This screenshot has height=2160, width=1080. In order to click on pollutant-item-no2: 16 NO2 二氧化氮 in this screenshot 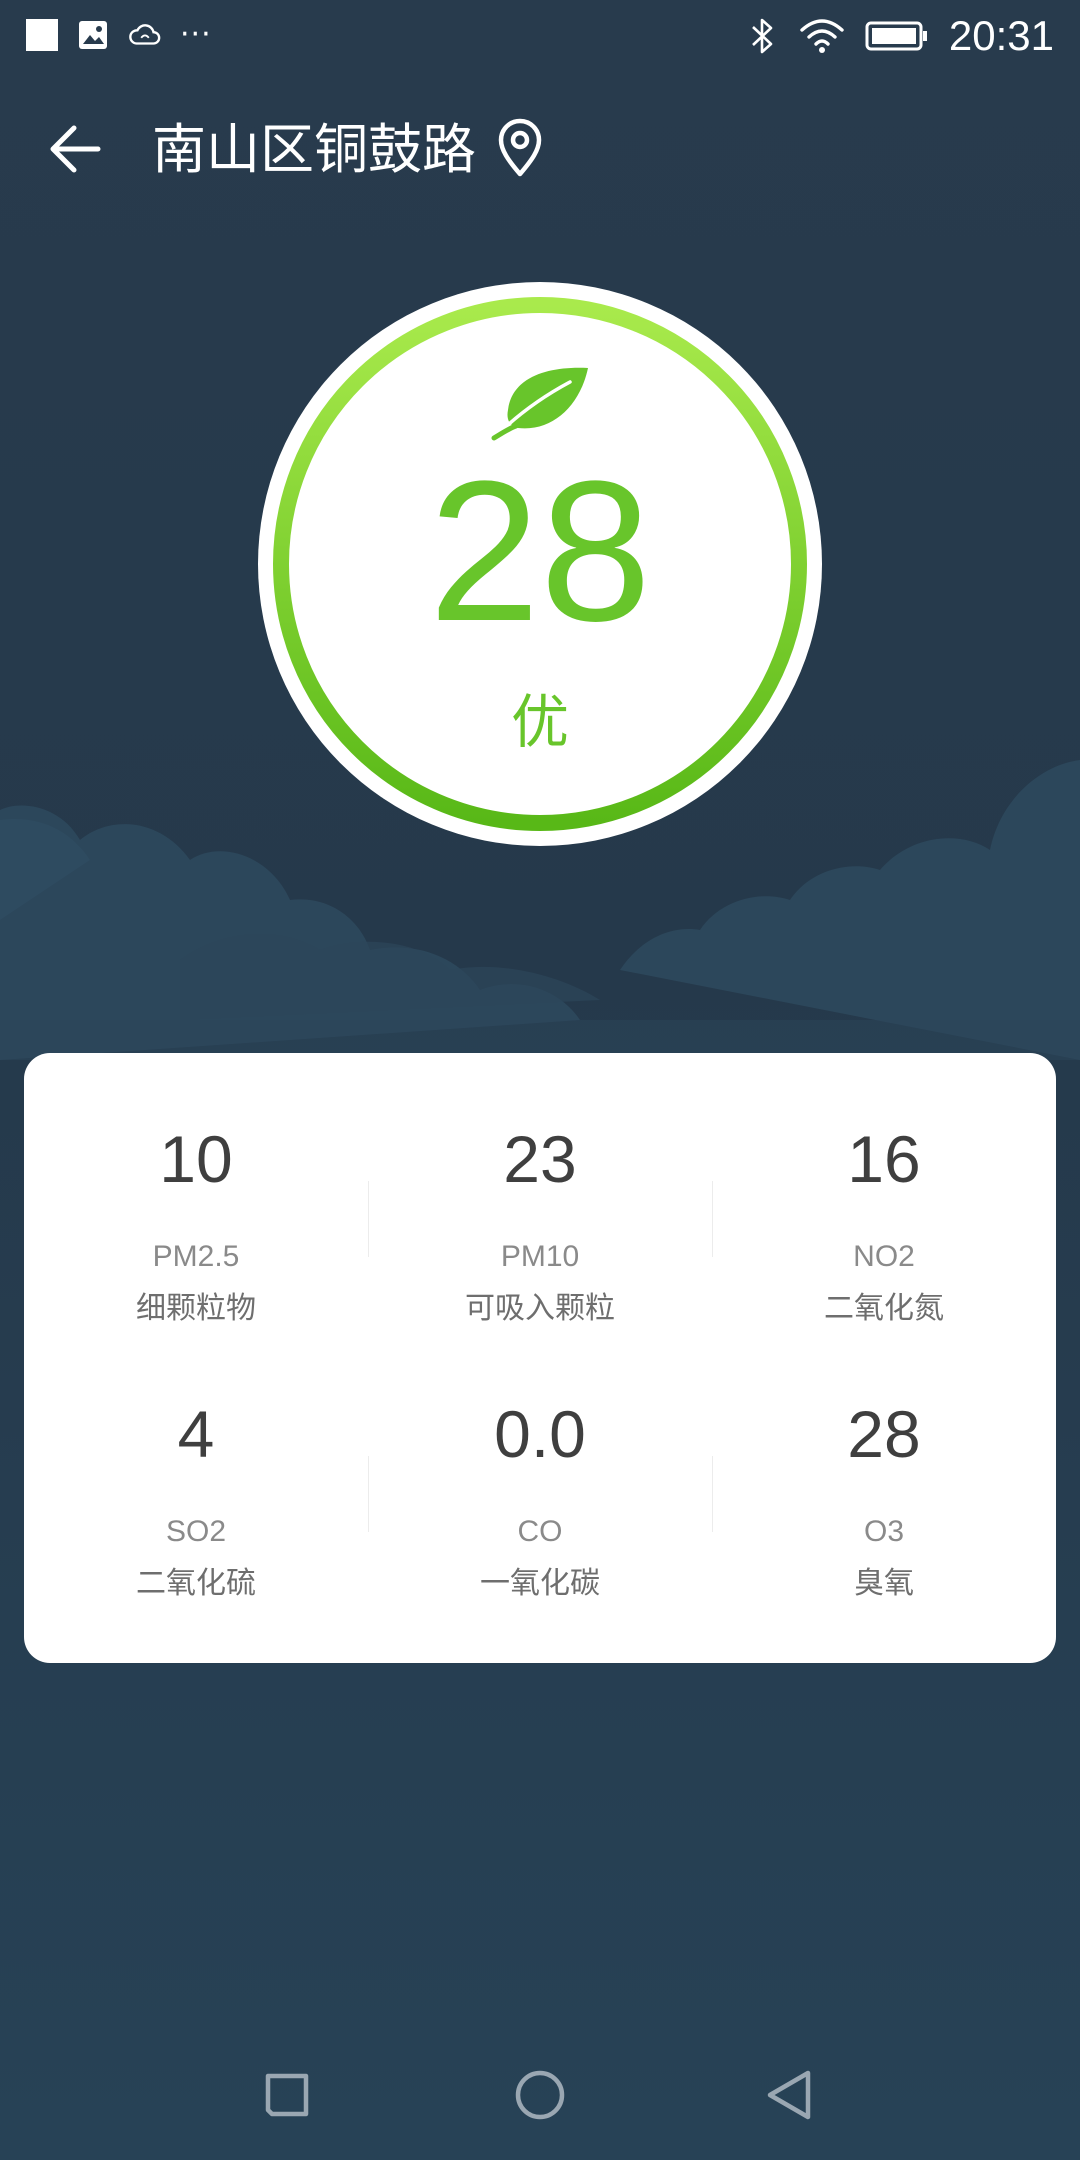, I will do `click(884, 1189)`.